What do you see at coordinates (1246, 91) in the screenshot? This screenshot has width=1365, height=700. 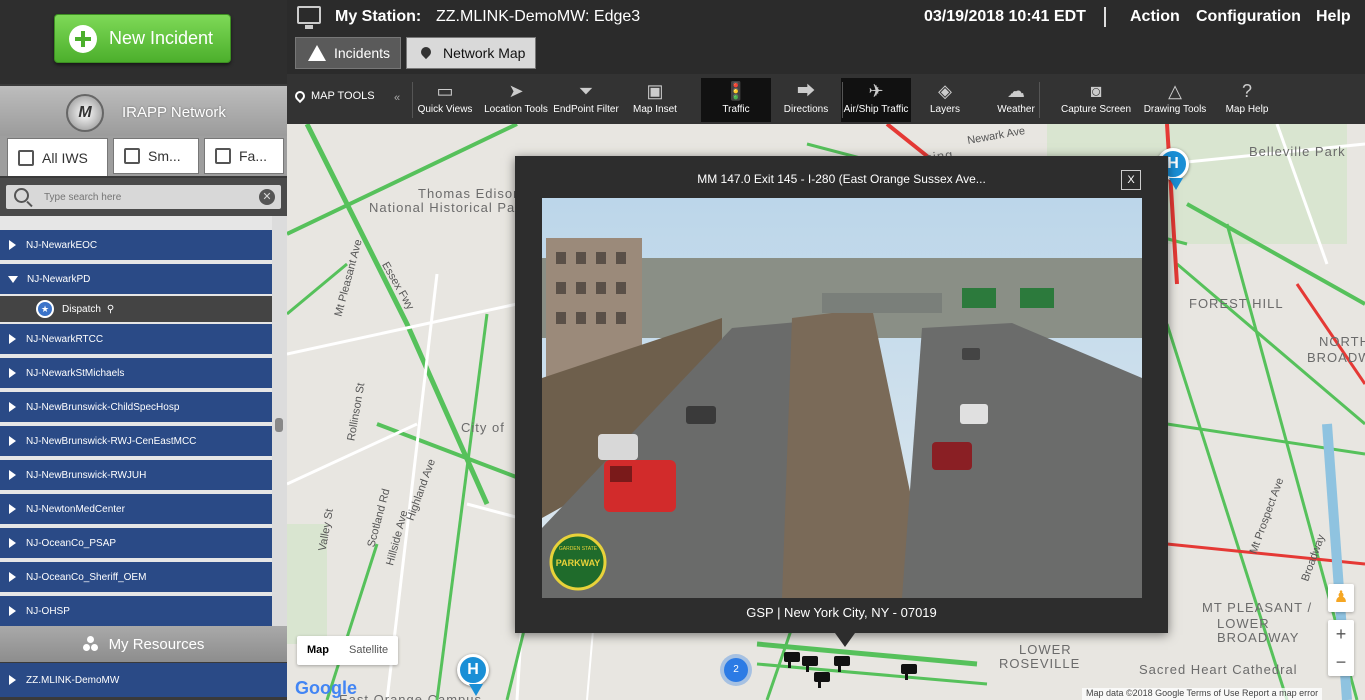 I see `help-icon: ?` at bounding box center [1246, 91].